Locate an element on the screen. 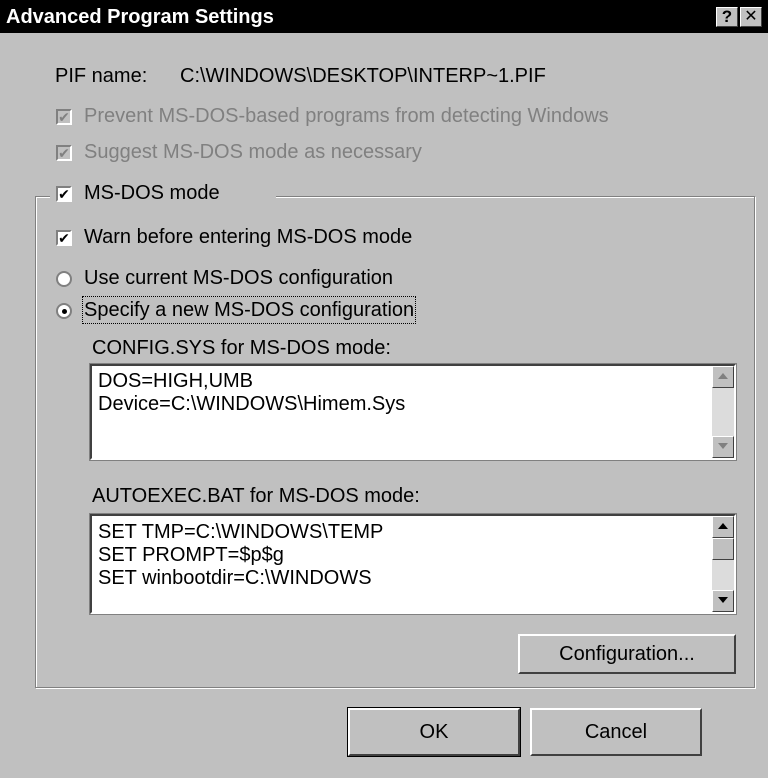 The width and height of the screenshot is (768, 778). suggest-msdos-label: Suggest MS-DOS mode as necessary is located at coordinates (253, 152).